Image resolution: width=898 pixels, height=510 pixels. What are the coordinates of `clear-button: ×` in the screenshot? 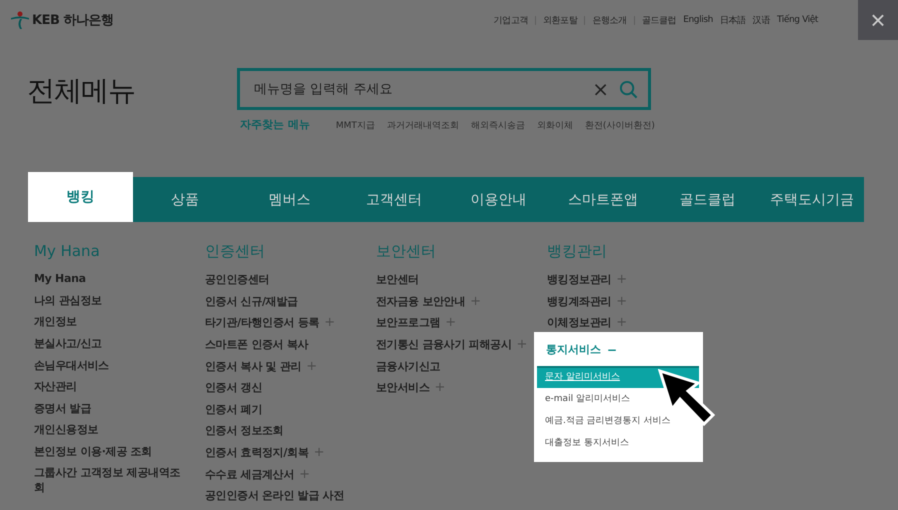 It's located at (600, 89).